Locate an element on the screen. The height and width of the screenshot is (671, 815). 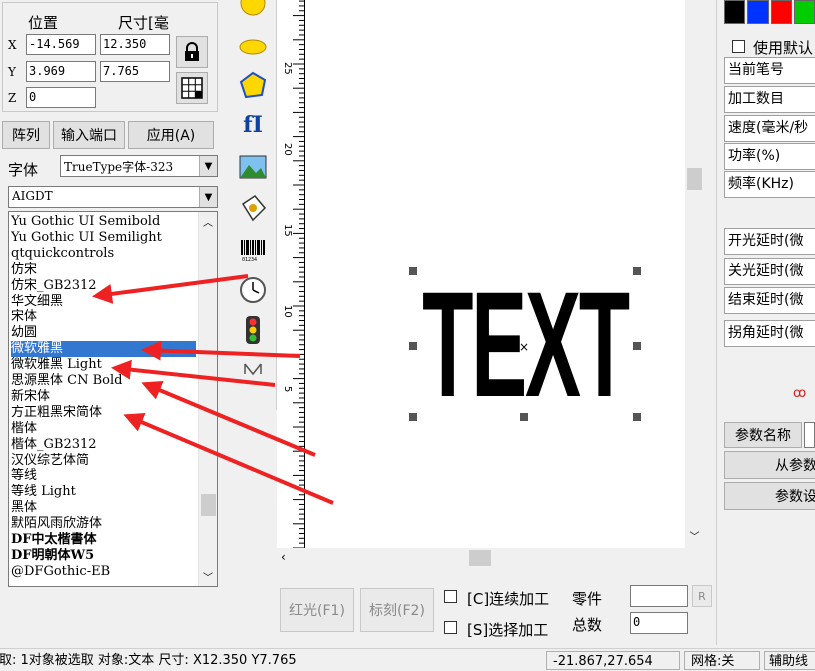
canvas-horizontal-scrollbar: ‹ is located at coordinates (490, 558).